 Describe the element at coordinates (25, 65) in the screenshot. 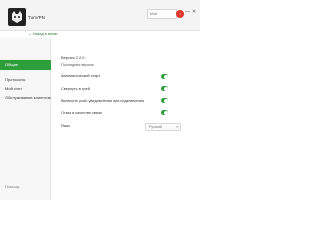

I see `sidebar-item-general: Общие` at that location.